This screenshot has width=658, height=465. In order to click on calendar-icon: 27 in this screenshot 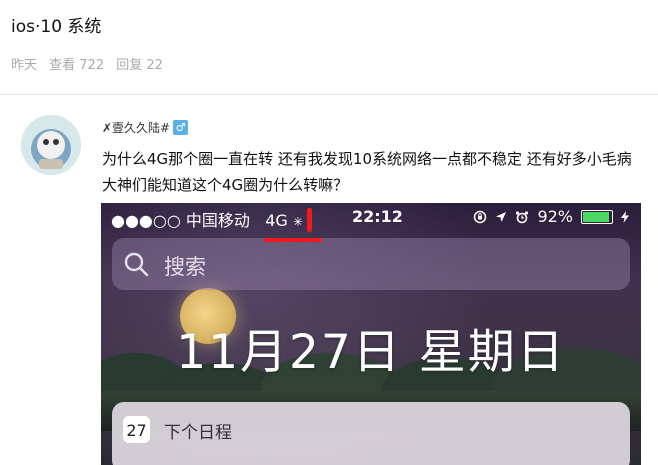, I will do `click(136, 429)`.